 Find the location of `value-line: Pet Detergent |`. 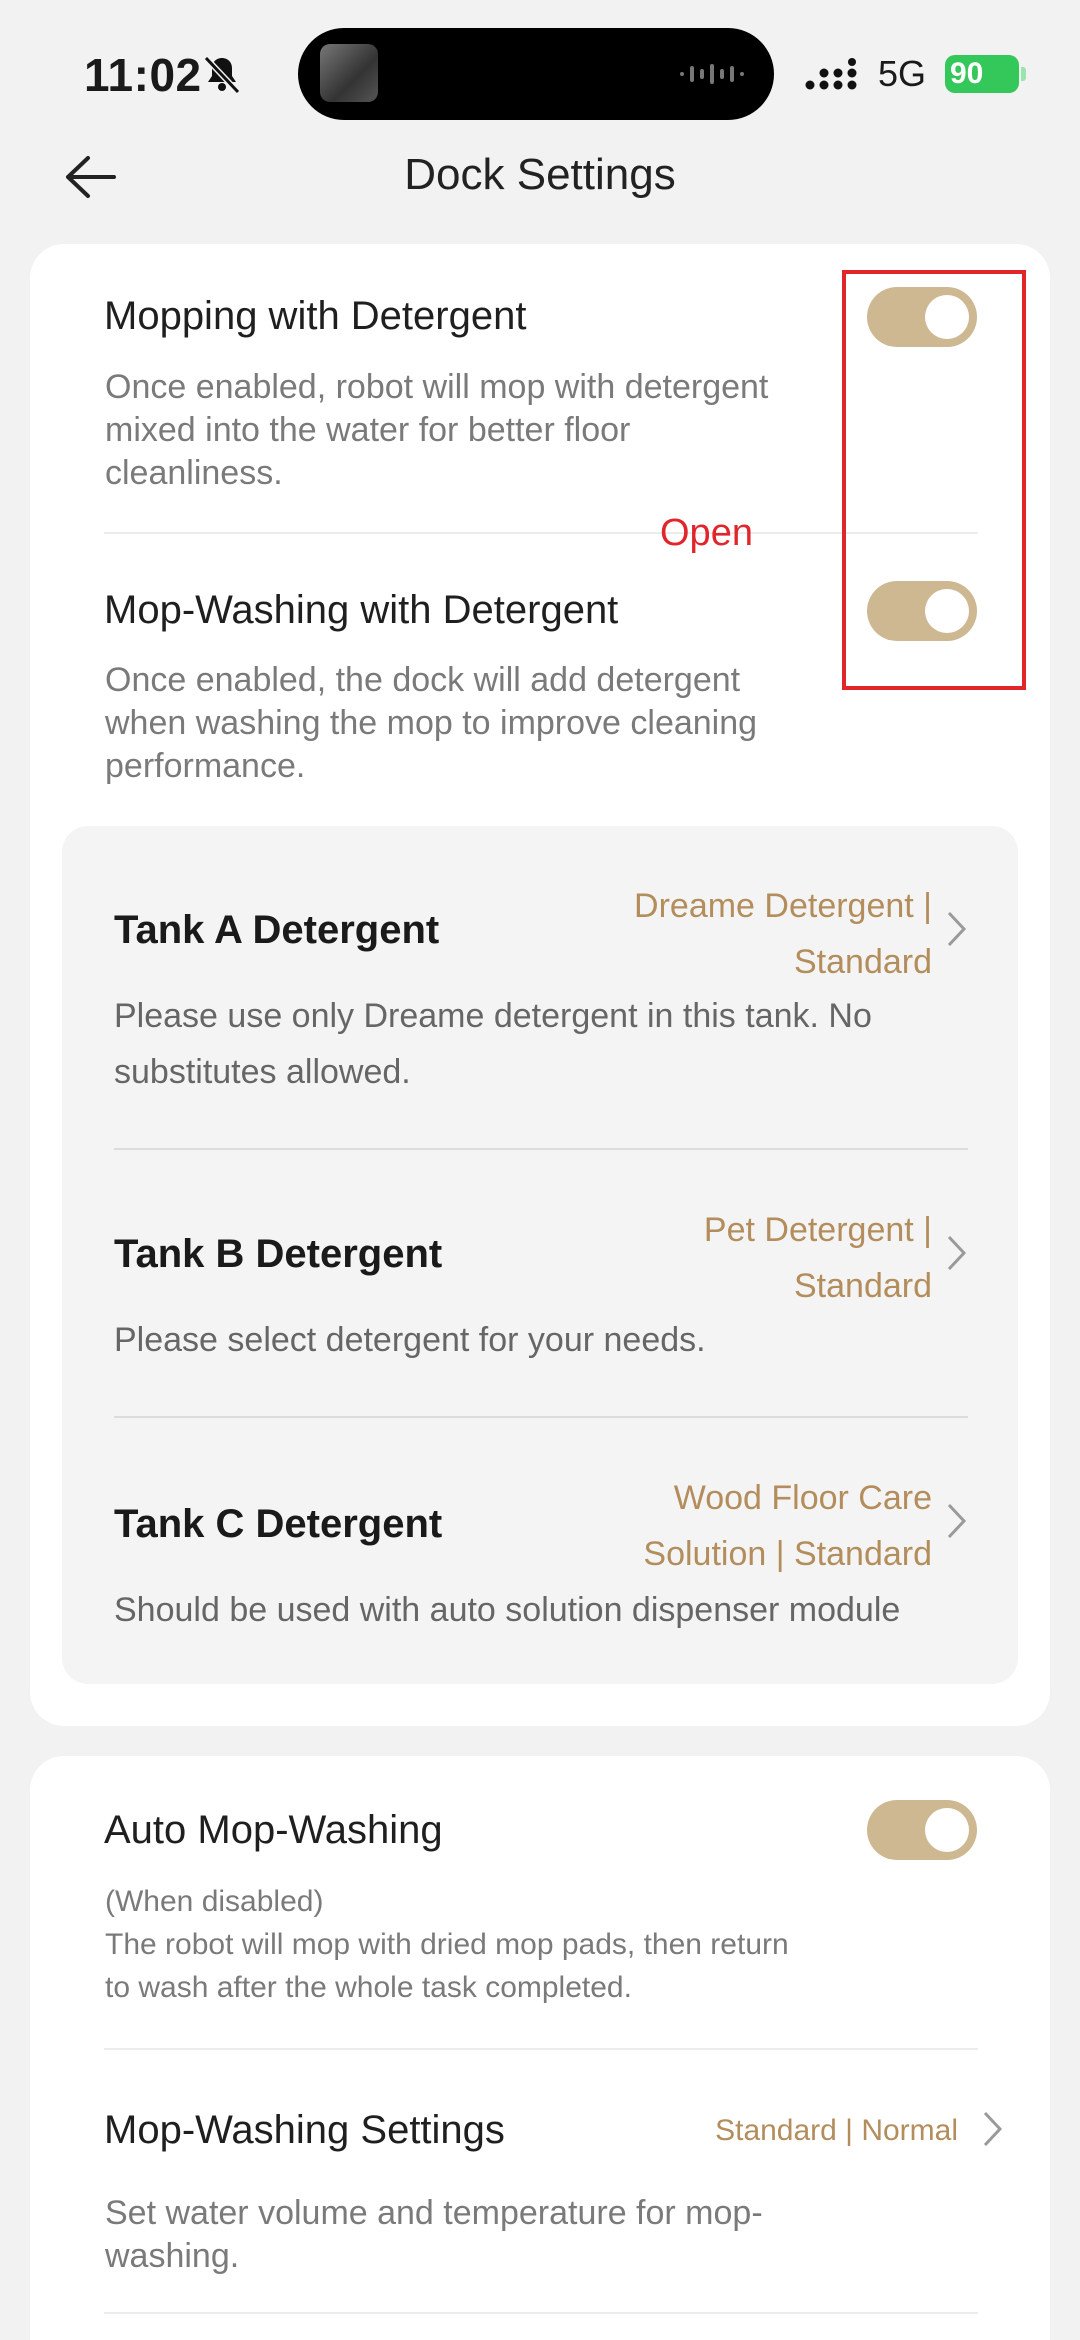

value-line: Pet Detergent | is located at coordinates (817, 1230).